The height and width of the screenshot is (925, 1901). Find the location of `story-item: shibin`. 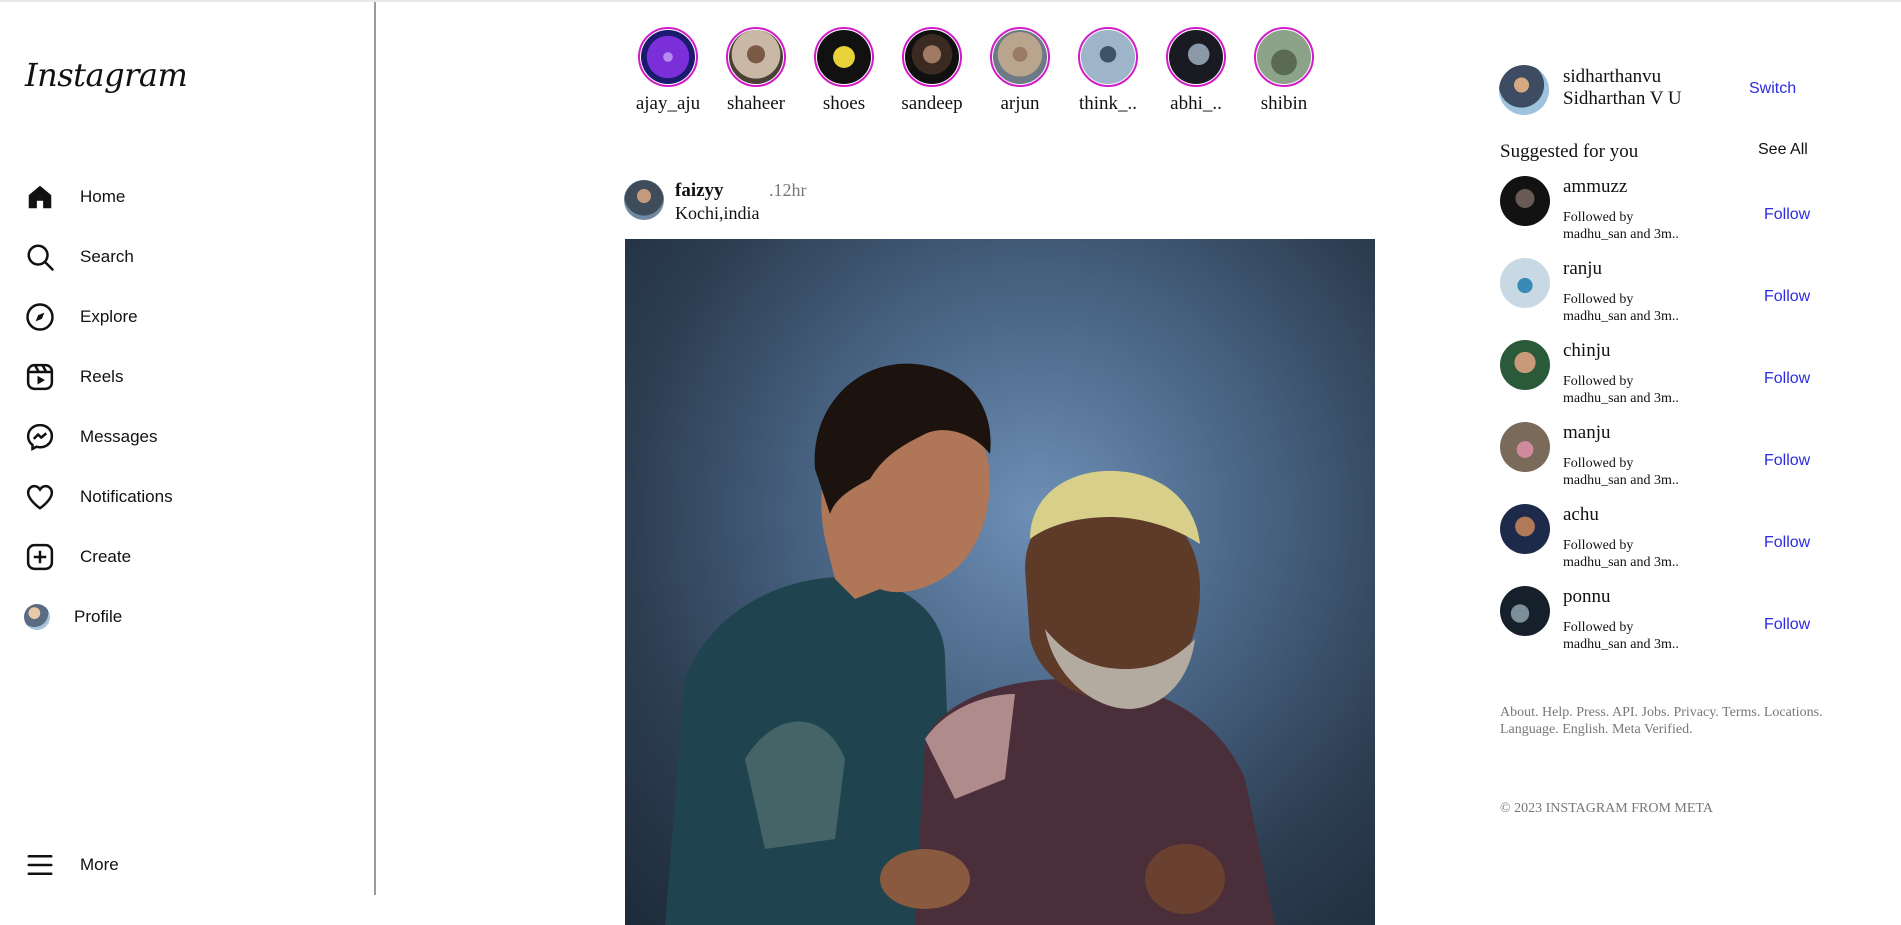

story-item: shibin is located at coordinates (1284, 77).